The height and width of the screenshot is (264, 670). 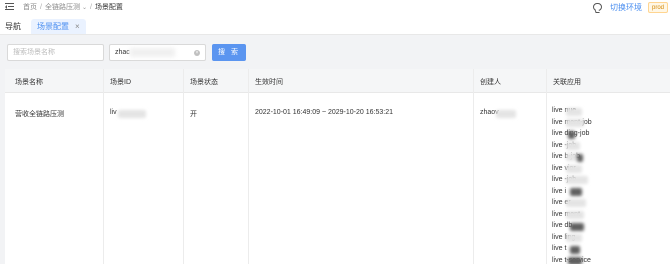 What do you see at coordinates (39, 114) in the screenshot?
I see `cell-scene-name: 营收全链路压测` at bounding box center [39, 114].